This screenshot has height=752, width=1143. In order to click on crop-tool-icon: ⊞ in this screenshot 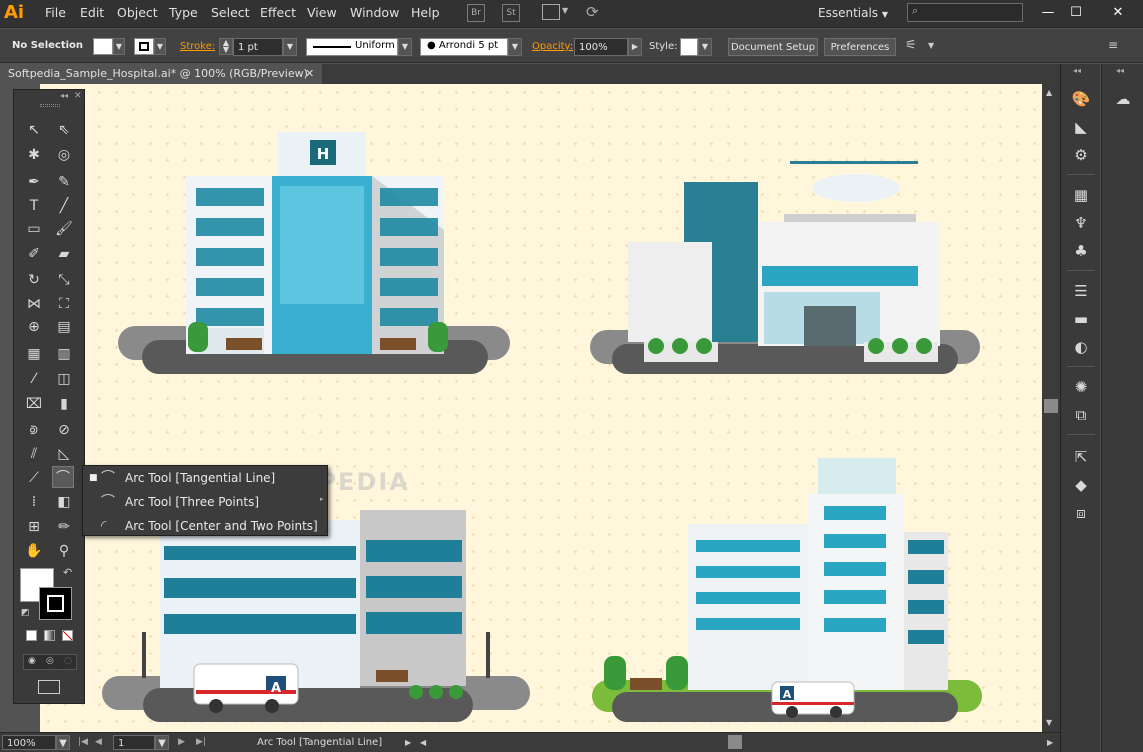, I will do `click(34, 527)`.